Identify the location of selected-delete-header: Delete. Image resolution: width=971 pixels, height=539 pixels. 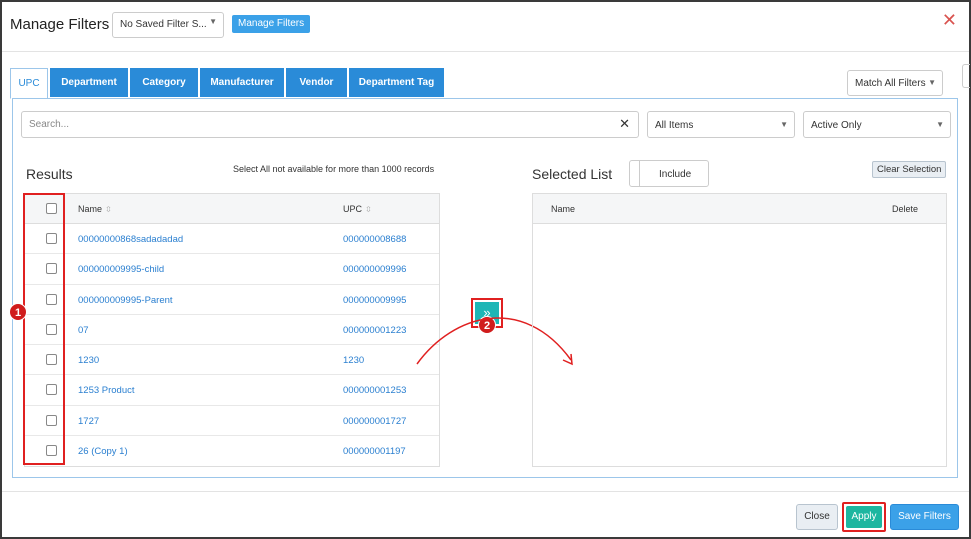
(904, 209).